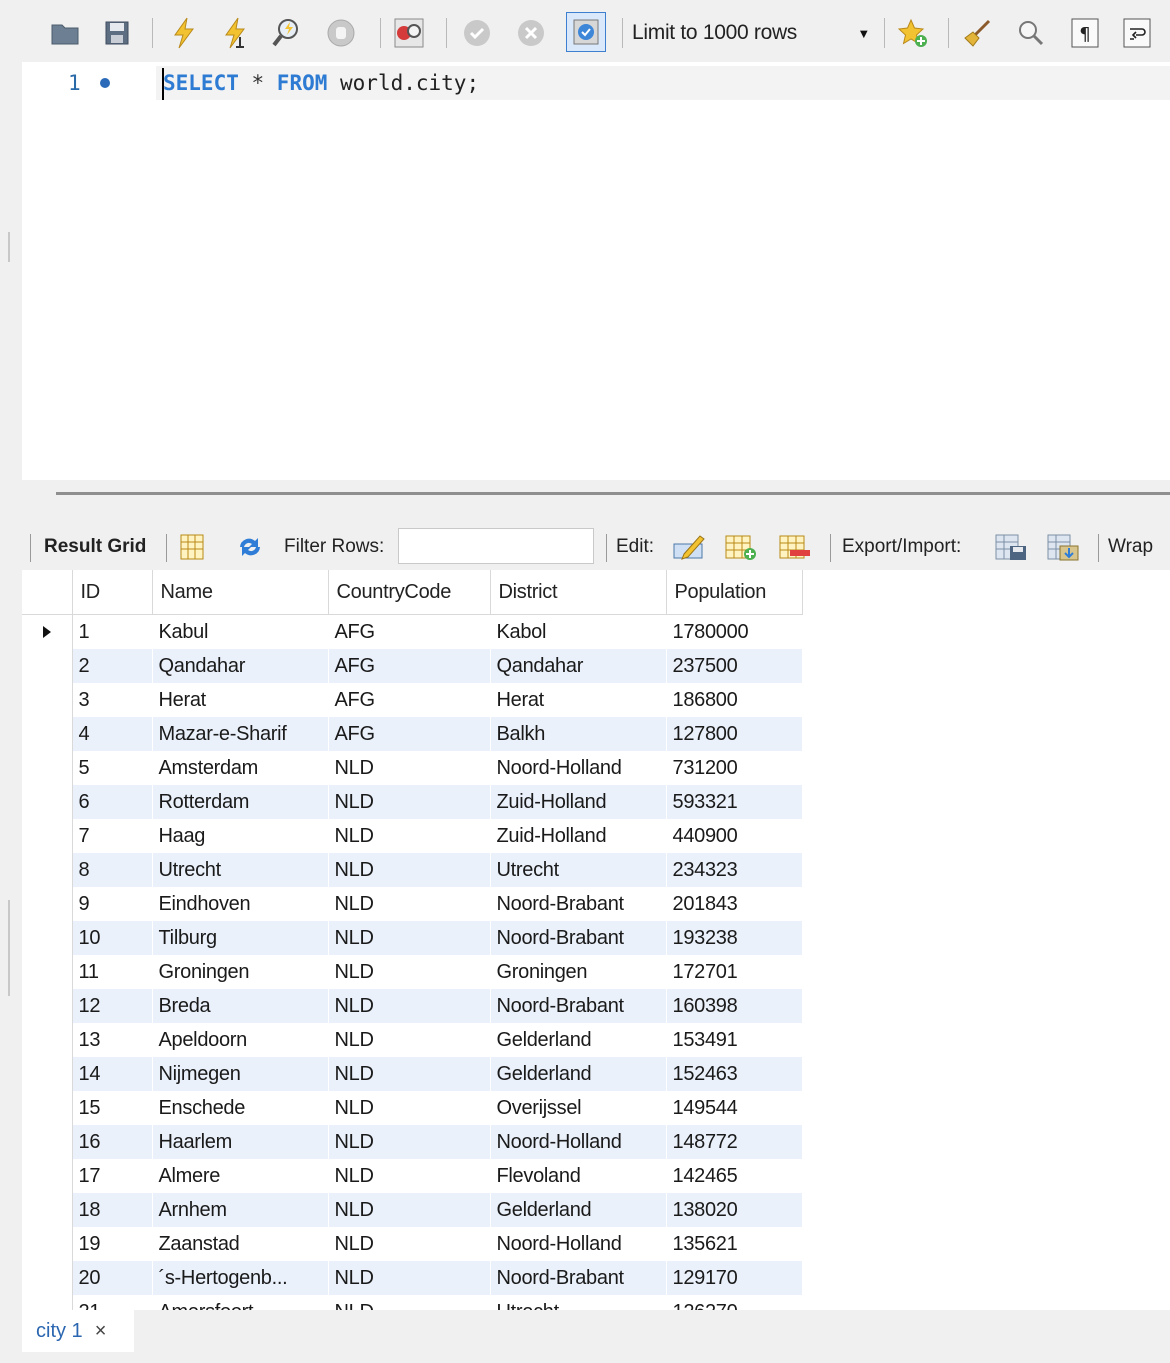  What do you see at coordinates (321, 83) in the screenshot?
I see `sql-statement: SELECT * FROM world.city;` at bounding box center [321, 83].